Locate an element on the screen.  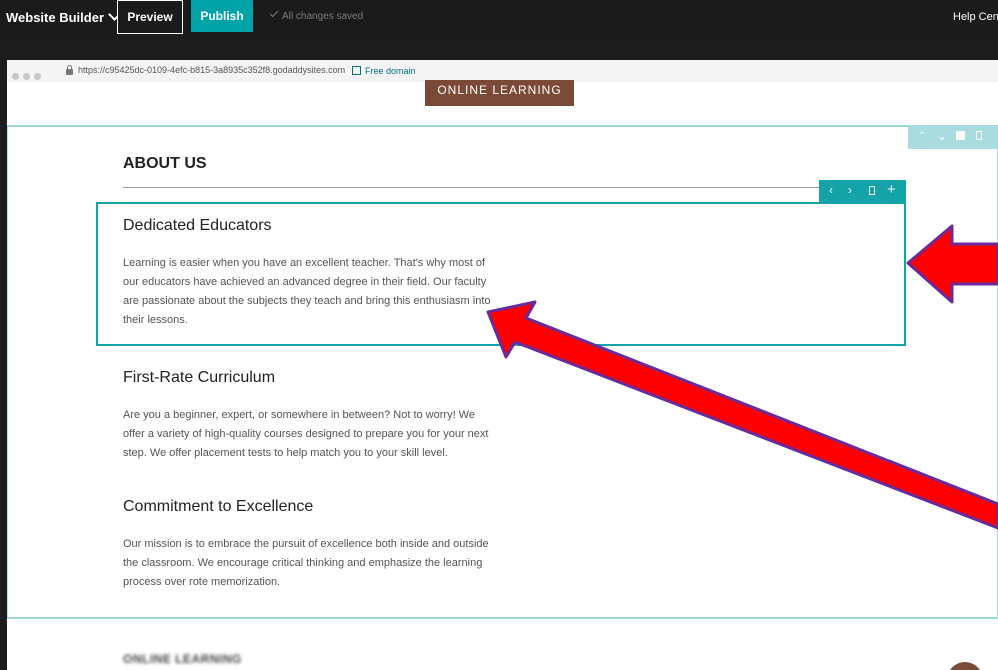
section-toolbar: ⌃ ⌄ is located at coordinates (953, 137).